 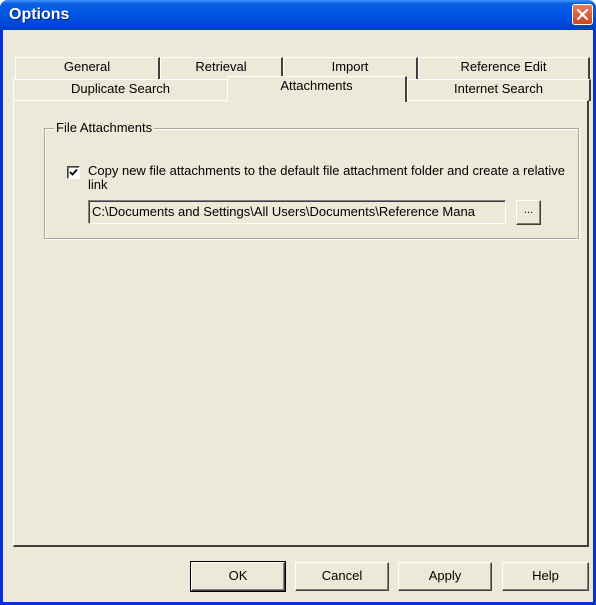 What do you see at coordinates (545, 576) in the screenshot?
I see `help-button: Help` at bounding box center [545, 576].